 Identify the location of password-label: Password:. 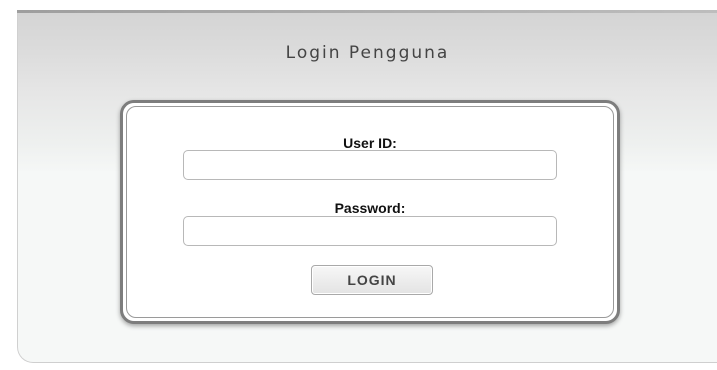
(370, 208).